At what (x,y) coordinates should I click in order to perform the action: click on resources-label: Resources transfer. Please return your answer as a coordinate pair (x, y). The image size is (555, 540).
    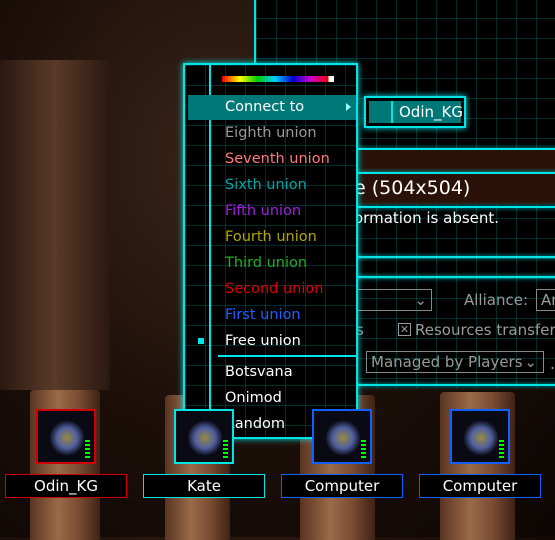
    Looking at the image, I should click on (485, 330).